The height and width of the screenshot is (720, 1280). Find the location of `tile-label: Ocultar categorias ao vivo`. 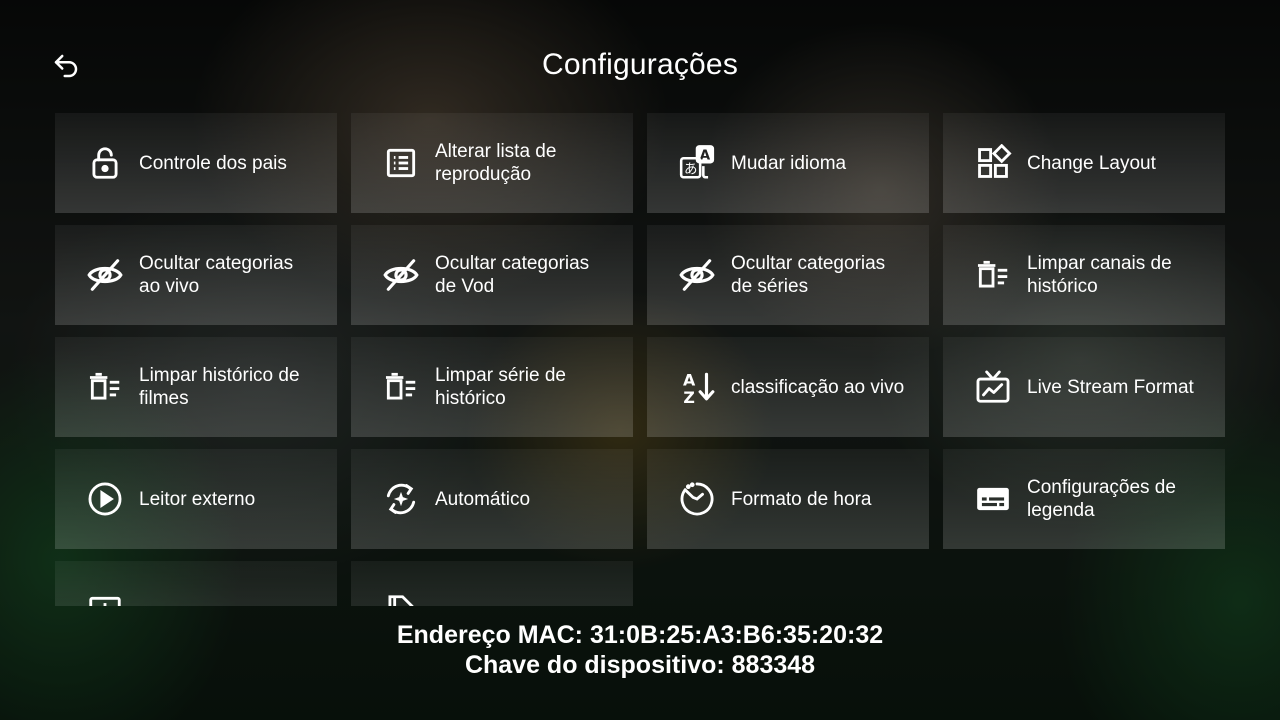

tile-label: Ocultar categorias ao vivo is located at coordinates (216, 275).